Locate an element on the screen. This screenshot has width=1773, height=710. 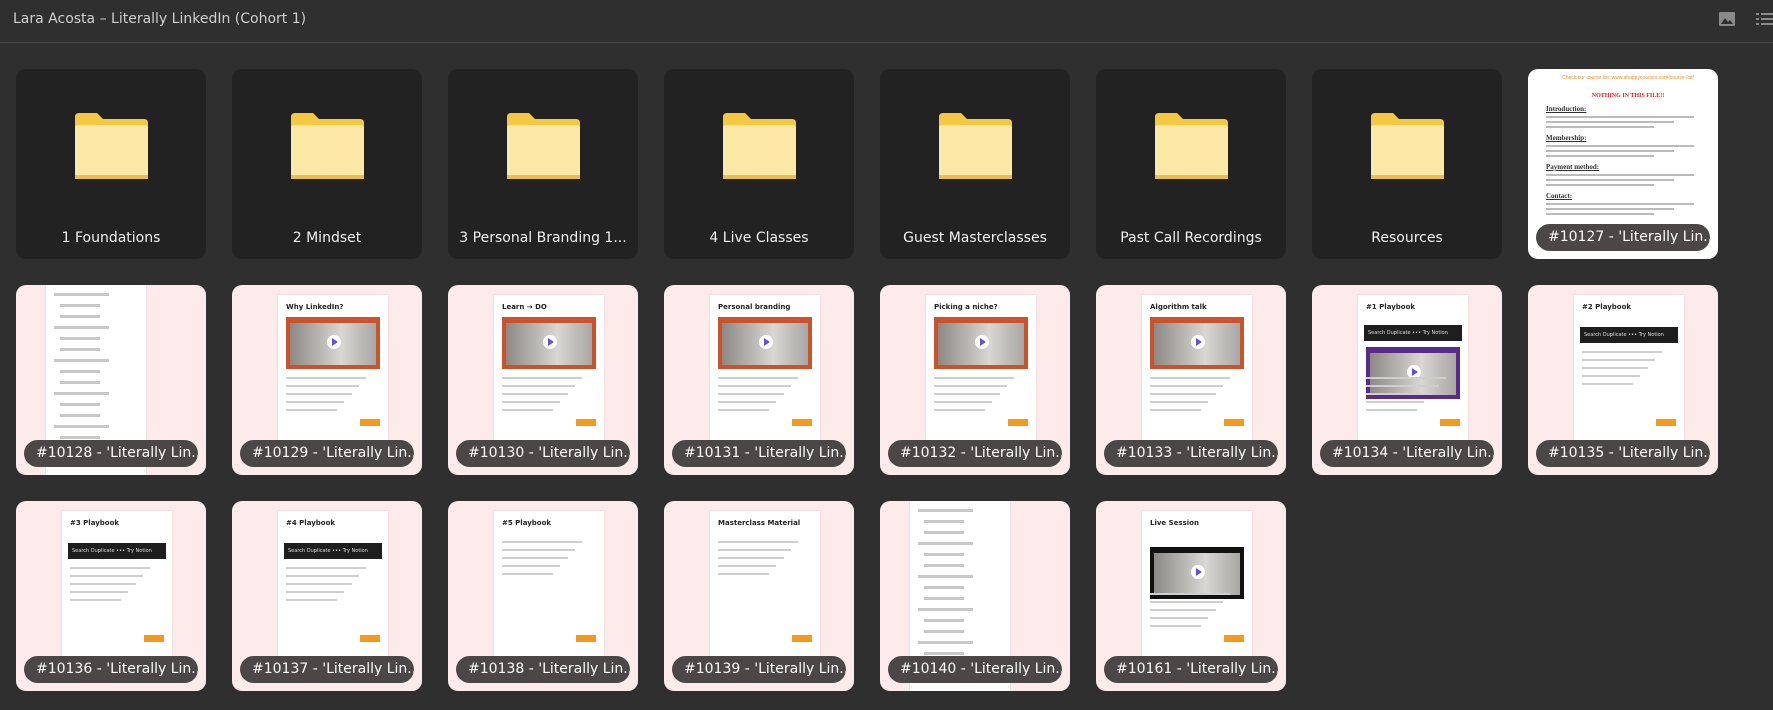
folder-tile: Guest Masterclasses is located at coordinates (975, 164).